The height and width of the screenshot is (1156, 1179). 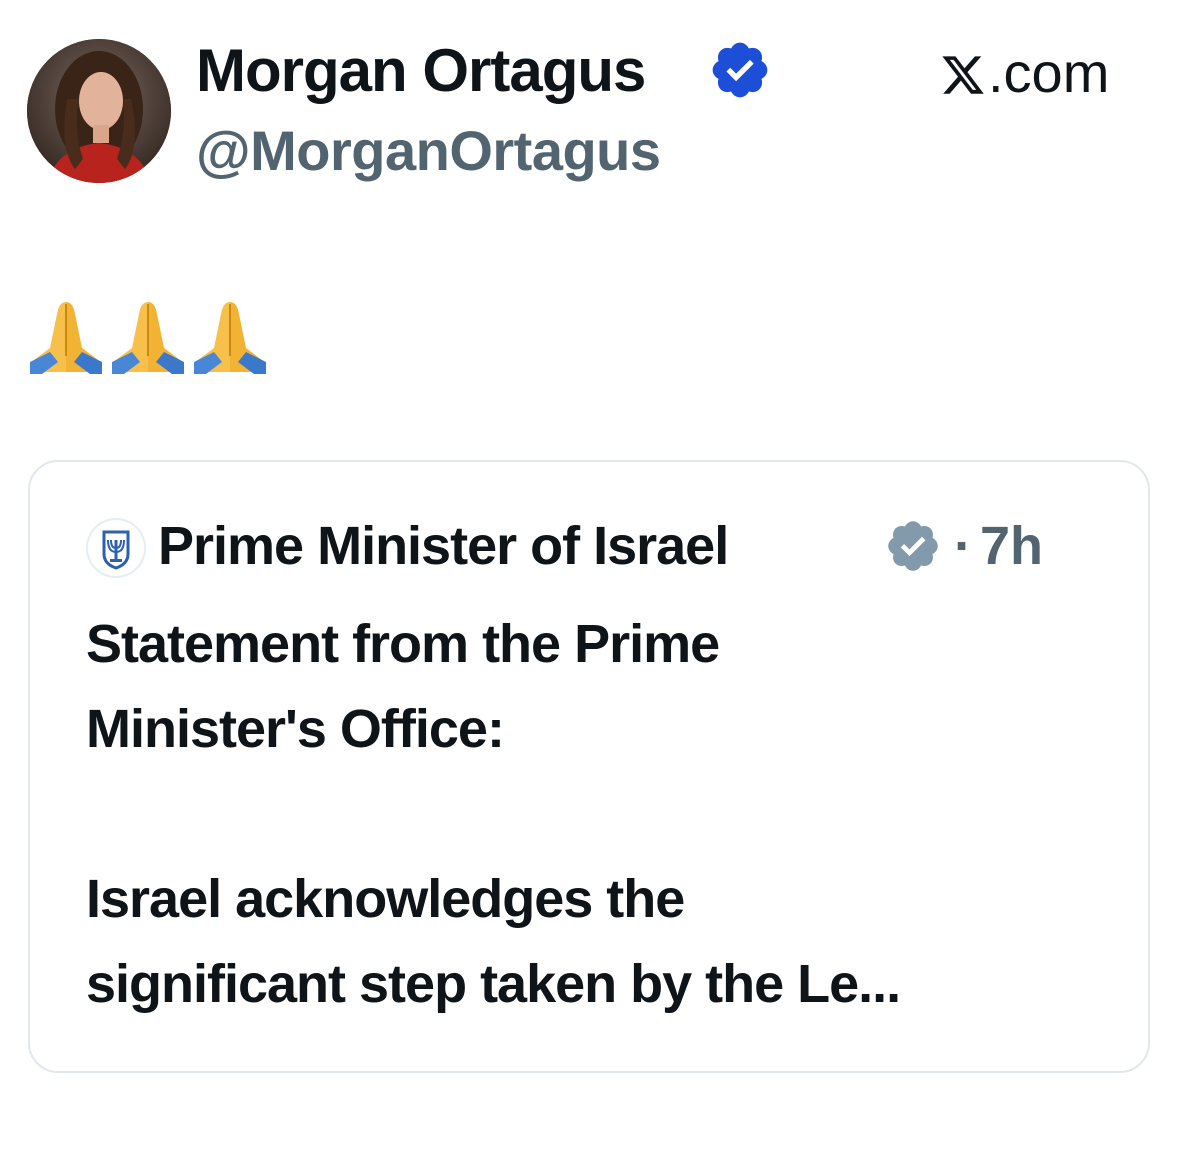 I want to click on quoted-text-line: Statement from the Prime, so click(x=403, y=644).